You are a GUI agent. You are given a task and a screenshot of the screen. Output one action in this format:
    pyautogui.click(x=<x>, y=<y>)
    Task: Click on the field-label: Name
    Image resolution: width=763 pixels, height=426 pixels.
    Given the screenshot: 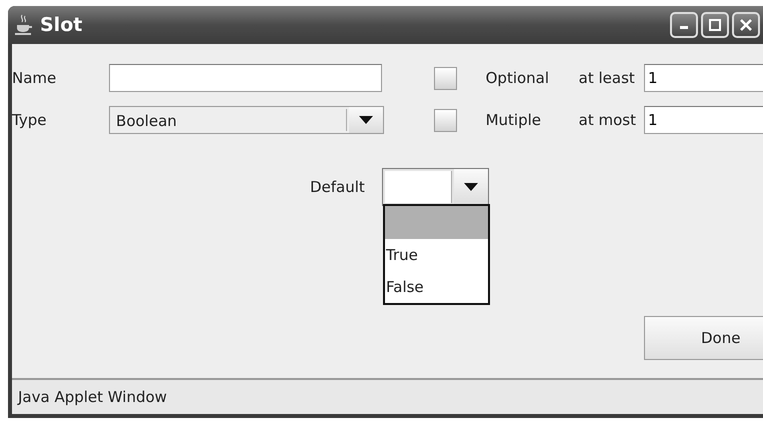 What is the action you would take?
    pyautogui.click(x=35, y=78)
    